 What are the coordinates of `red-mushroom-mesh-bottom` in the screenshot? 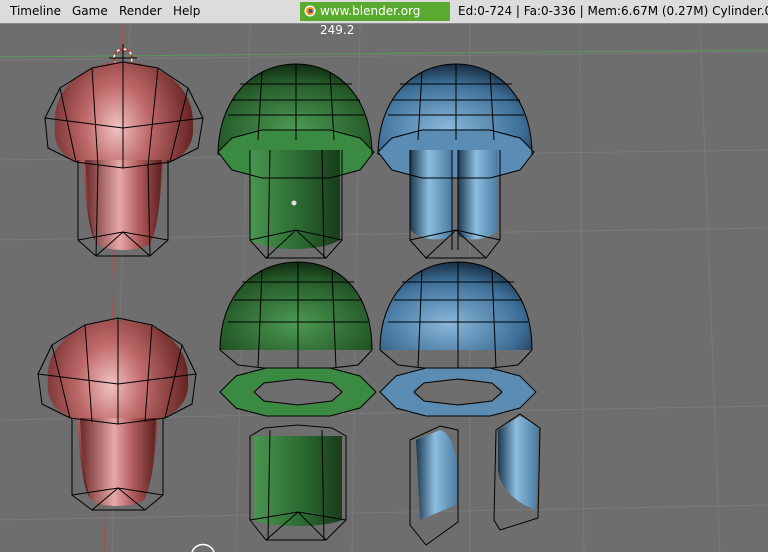 It's located at (117, 414).